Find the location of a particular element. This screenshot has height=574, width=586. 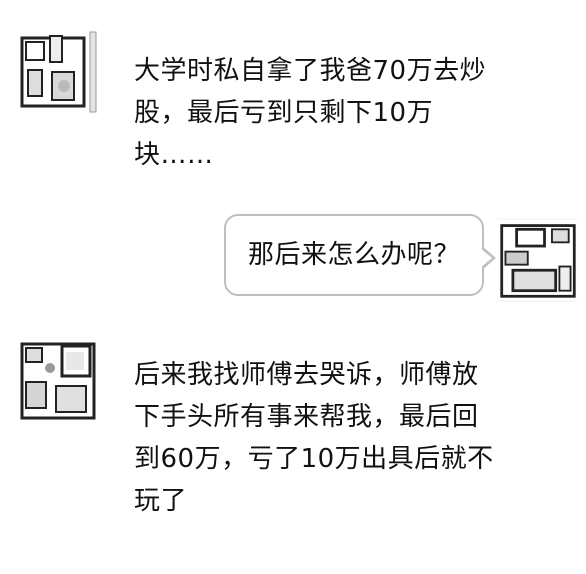

bubble-tail is located at coordinates (488, 258).